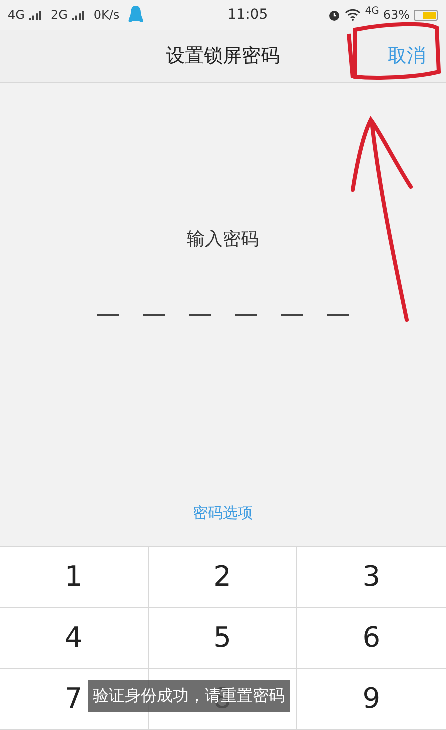 This screenshot has height=730, width=446. What do you see at coordinates (223, 56) in the screenshot?
I see `page-title: 设置锁屏密码` at bounding box center [223, 56].